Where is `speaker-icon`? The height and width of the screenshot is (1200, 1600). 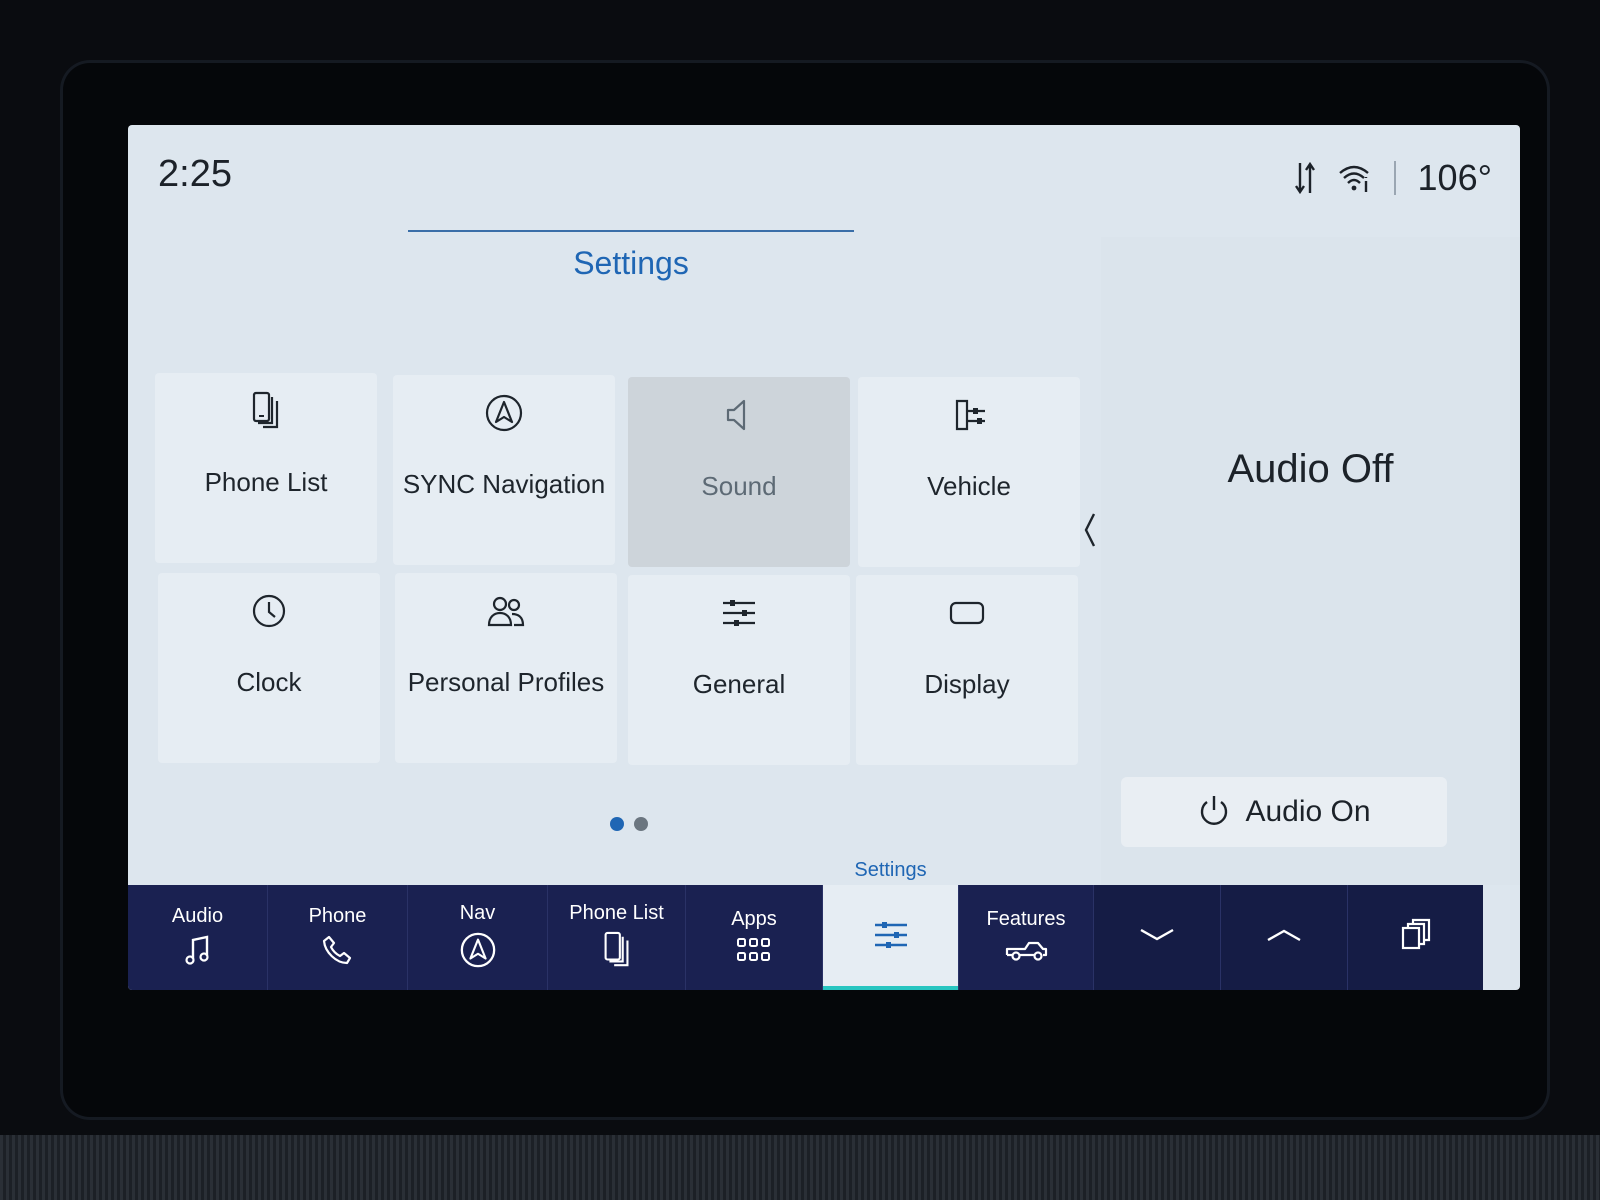 speaker-icon is located at coordinates (739, 415).